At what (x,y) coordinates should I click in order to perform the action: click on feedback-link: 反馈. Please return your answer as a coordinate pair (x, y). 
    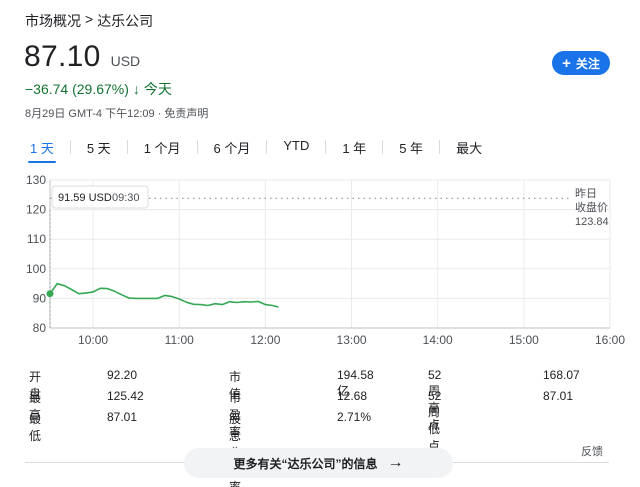
    Looking at the image, I should click on (592, 451).